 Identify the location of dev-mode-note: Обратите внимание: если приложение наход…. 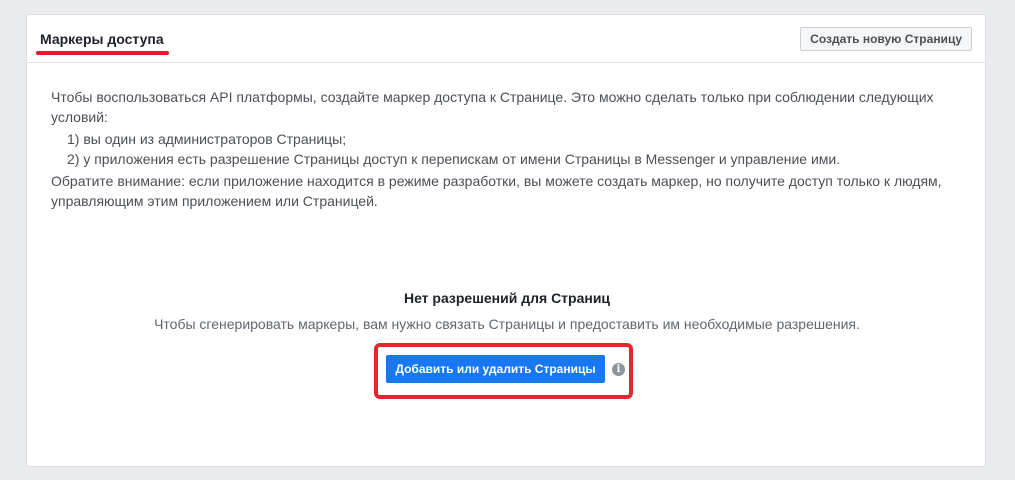
(496, 191).